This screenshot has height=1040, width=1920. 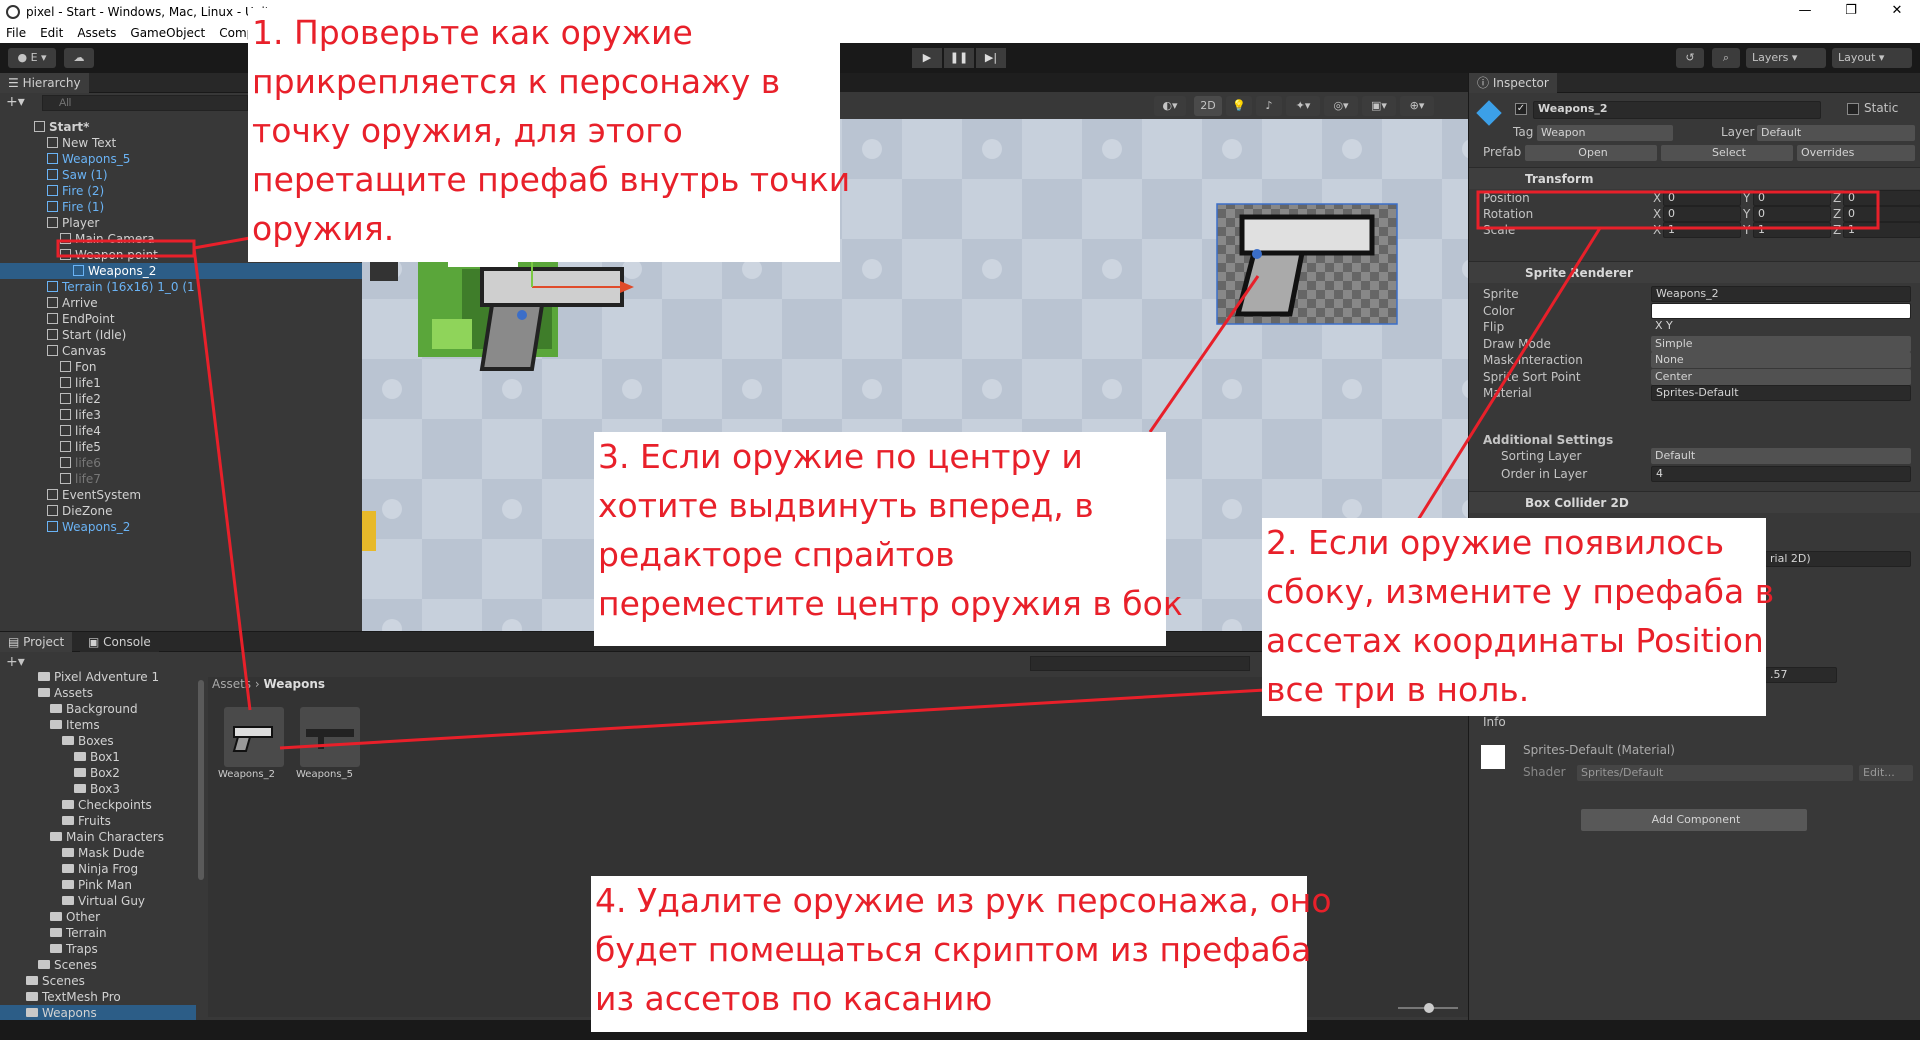 I want to click on note-1-line: точку оружия, для этого, so click(x=467, y=130).